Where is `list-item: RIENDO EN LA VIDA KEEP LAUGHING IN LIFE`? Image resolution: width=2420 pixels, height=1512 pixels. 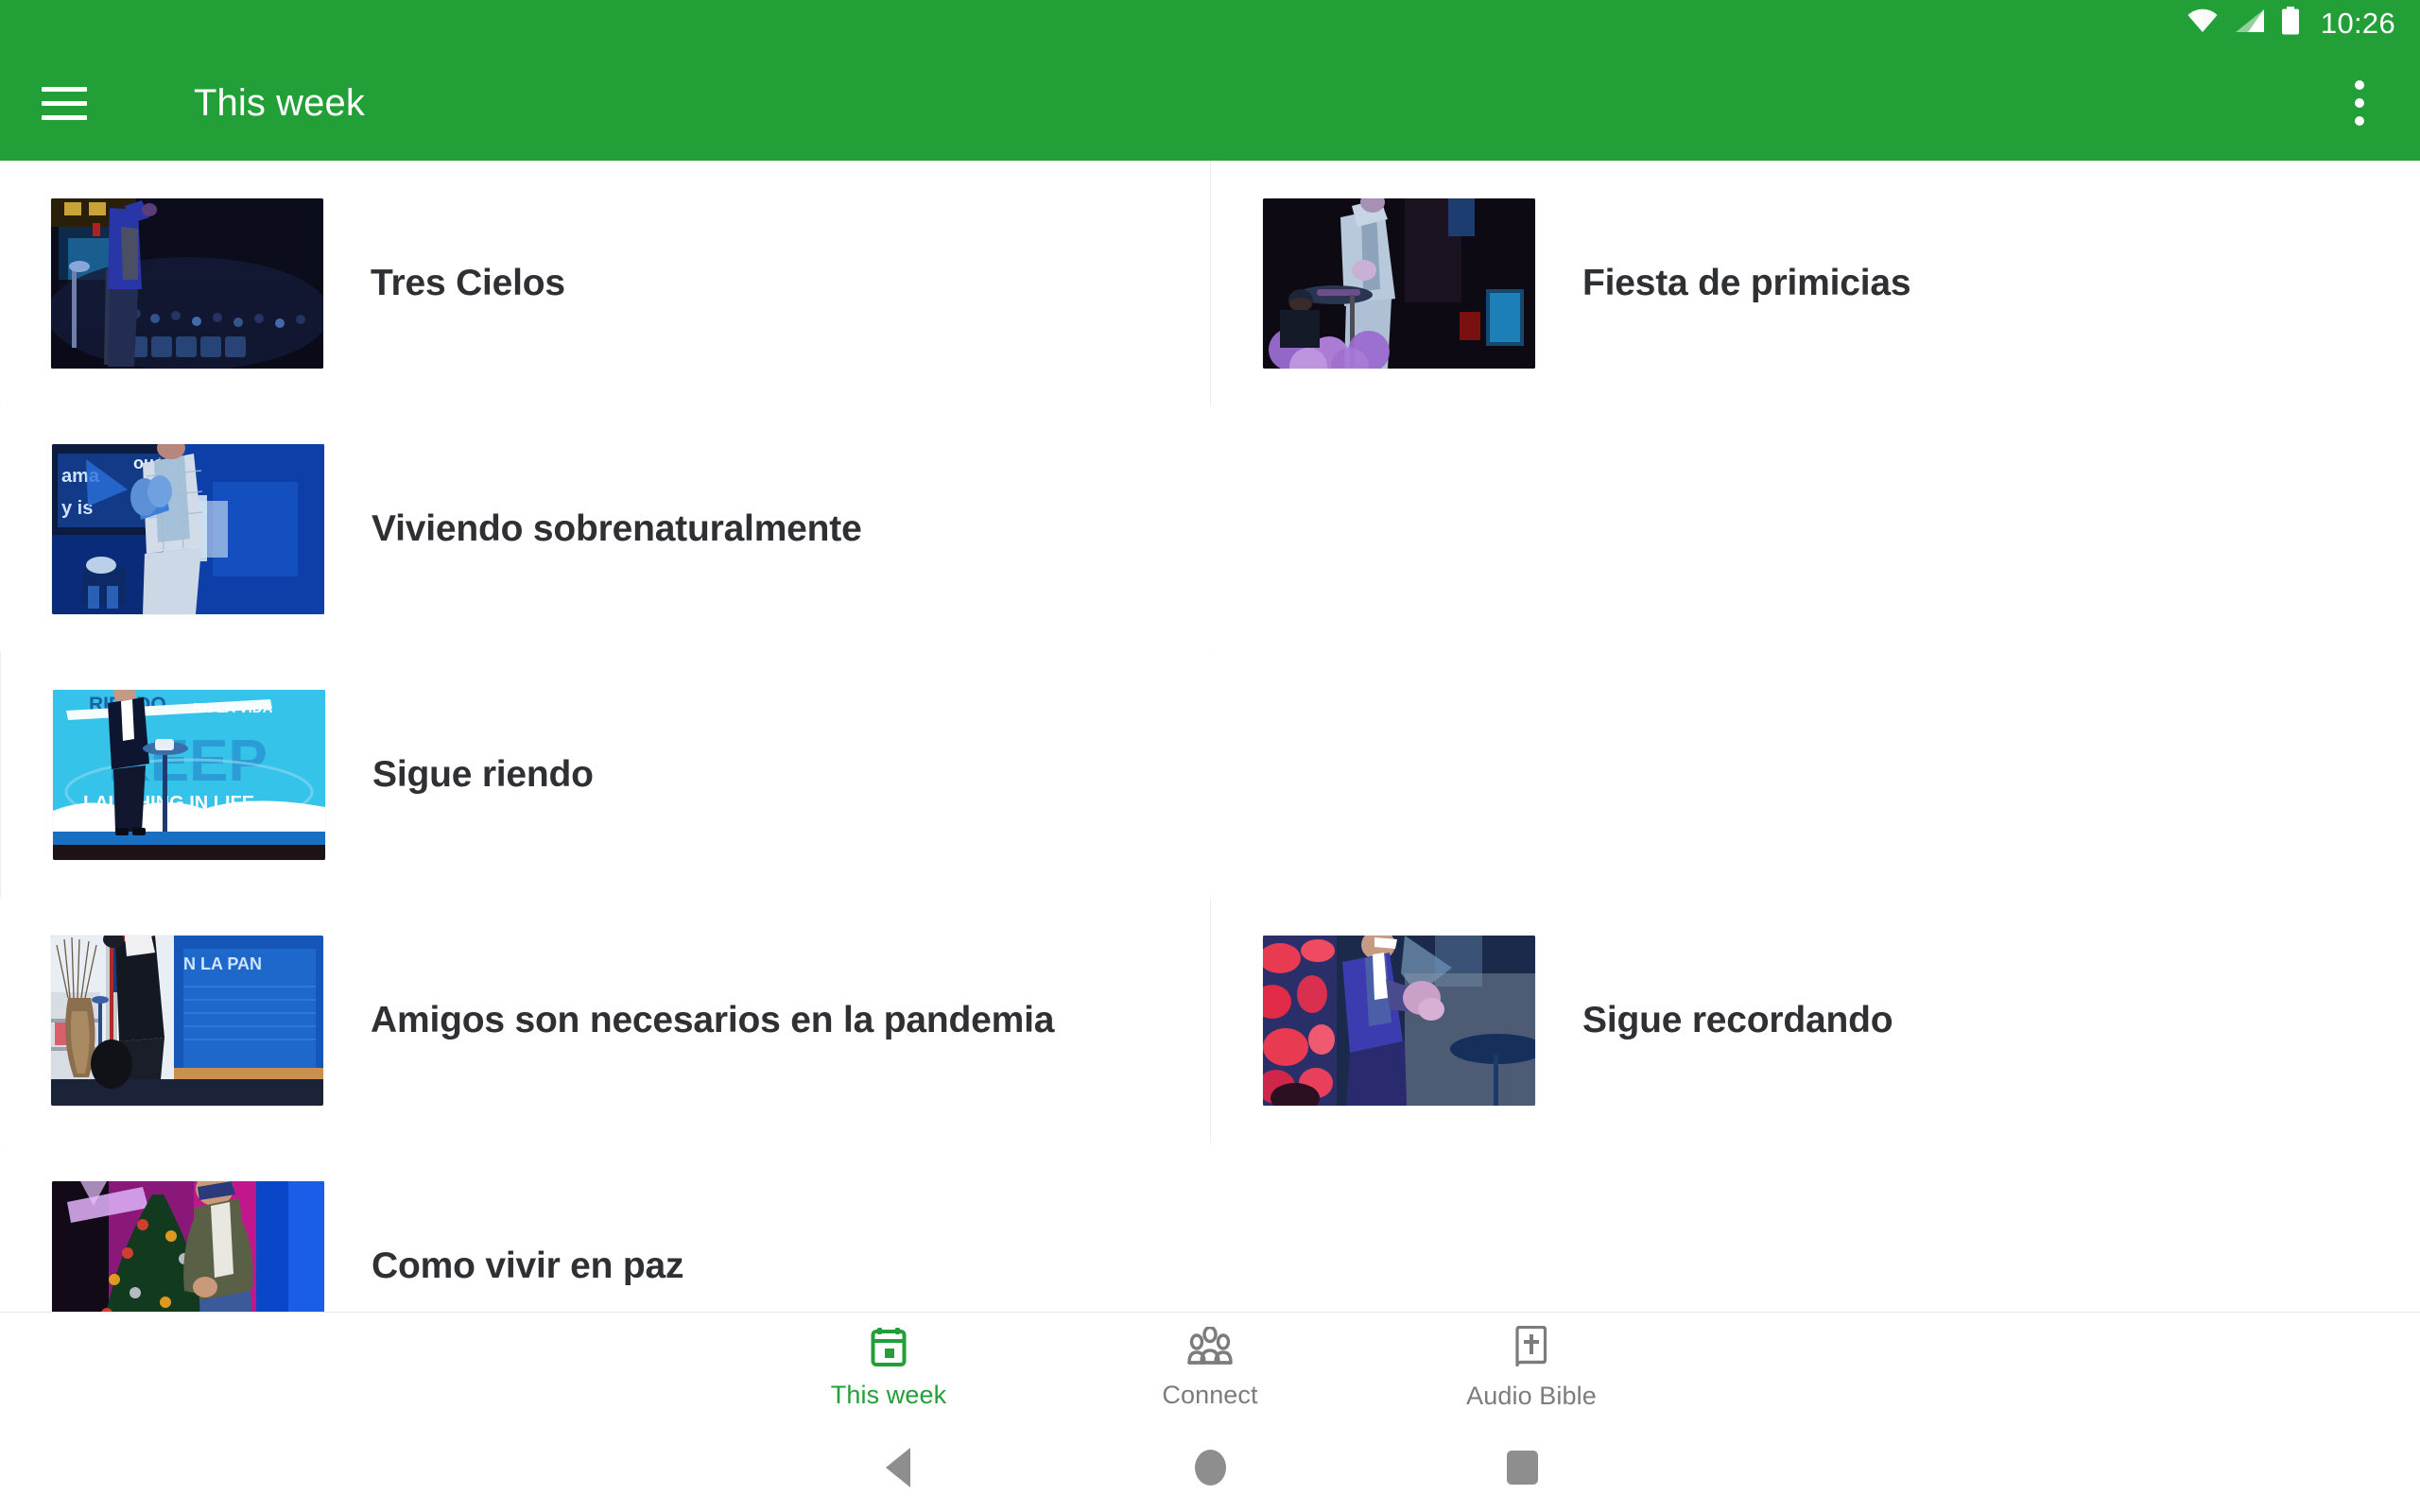 list-item: RIENDO EN LA VIDA KEEP LAUGHING IN LIFE is located at coordinates (605, 775).